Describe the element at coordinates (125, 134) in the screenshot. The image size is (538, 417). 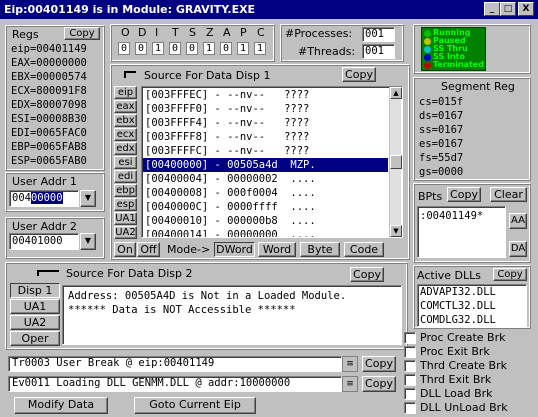
I see `disp1-reg-button: ecx` at that location.